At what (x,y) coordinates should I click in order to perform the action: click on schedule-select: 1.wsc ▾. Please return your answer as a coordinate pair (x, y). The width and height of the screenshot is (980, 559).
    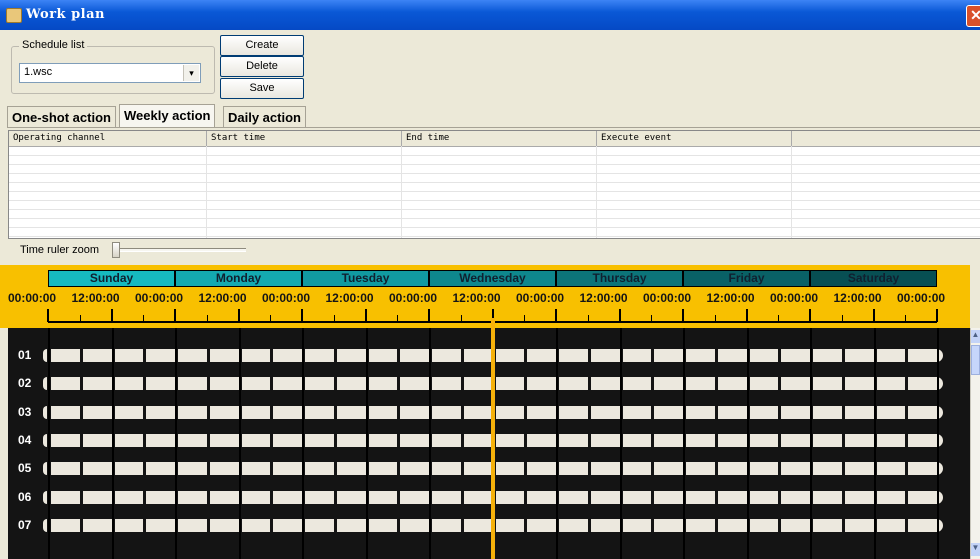
    Looking at the image, I should click on (110, 73).